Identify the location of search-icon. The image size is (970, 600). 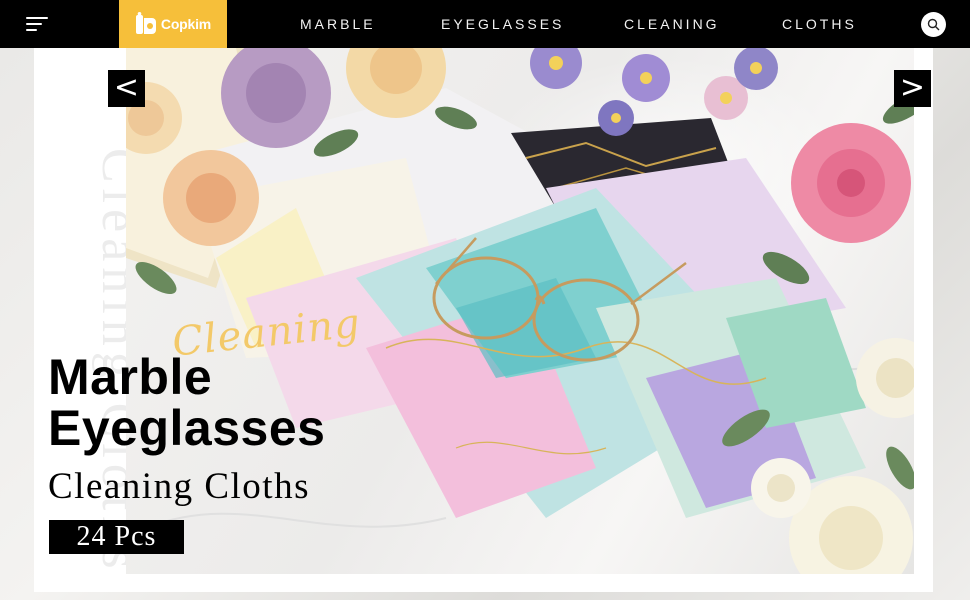
(933, 24).